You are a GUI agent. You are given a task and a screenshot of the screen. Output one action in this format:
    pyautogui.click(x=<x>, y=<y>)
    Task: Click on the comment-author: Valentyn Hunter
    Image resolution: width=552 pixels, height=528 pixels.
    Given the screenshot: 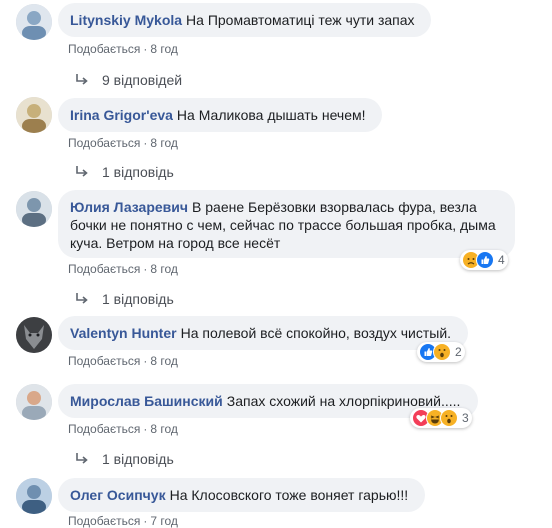 What is the action you would take?
    pyautogui.click(x=123, y=333)
    